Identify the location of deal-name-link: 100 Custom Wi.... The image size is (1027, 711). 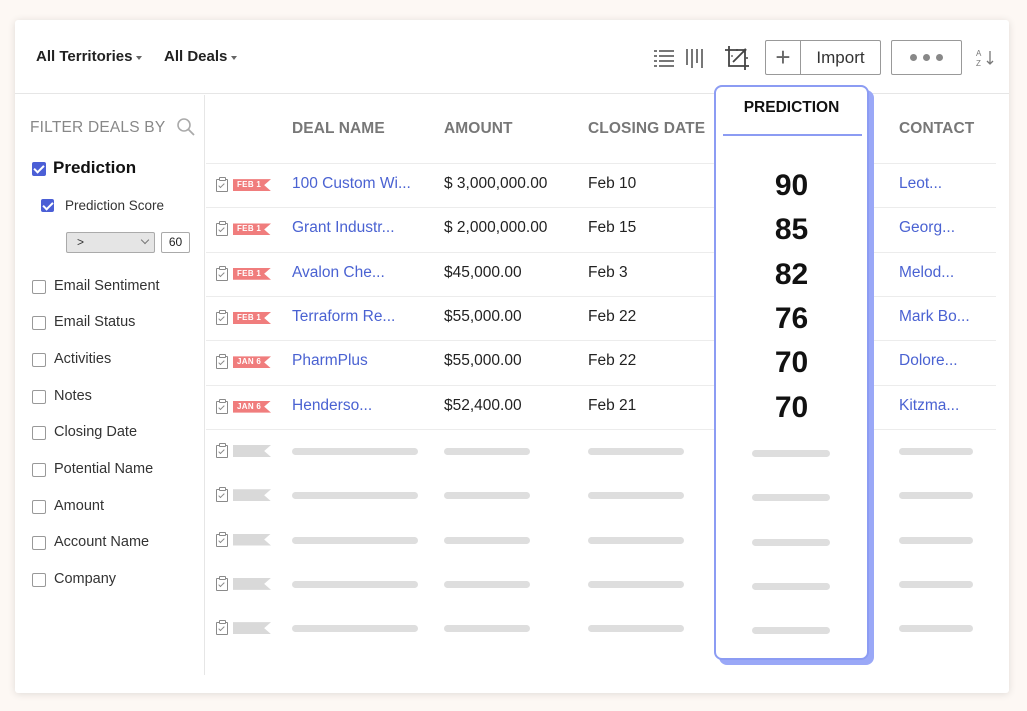
(351, 184).